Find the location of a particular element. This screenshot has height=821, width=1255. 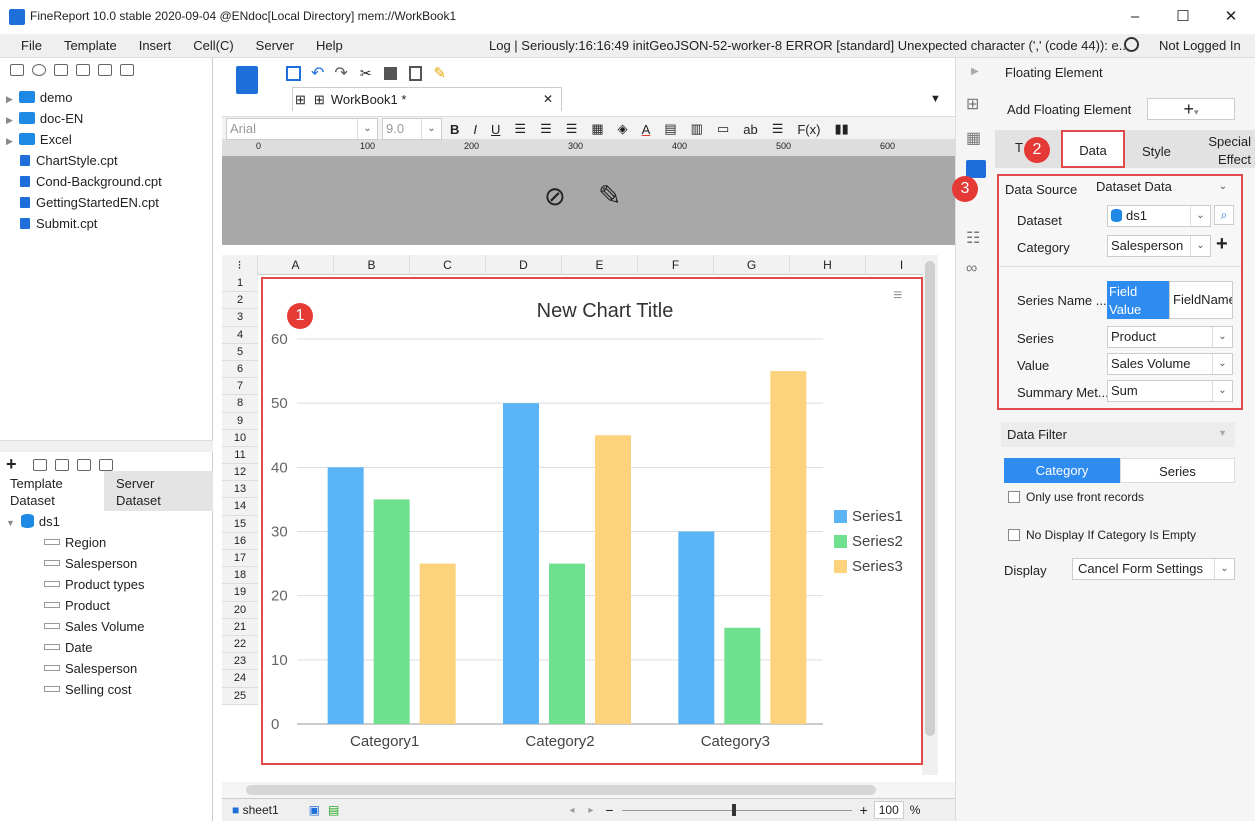

redo-icon: ↷ is located at coordinates (340, 73).